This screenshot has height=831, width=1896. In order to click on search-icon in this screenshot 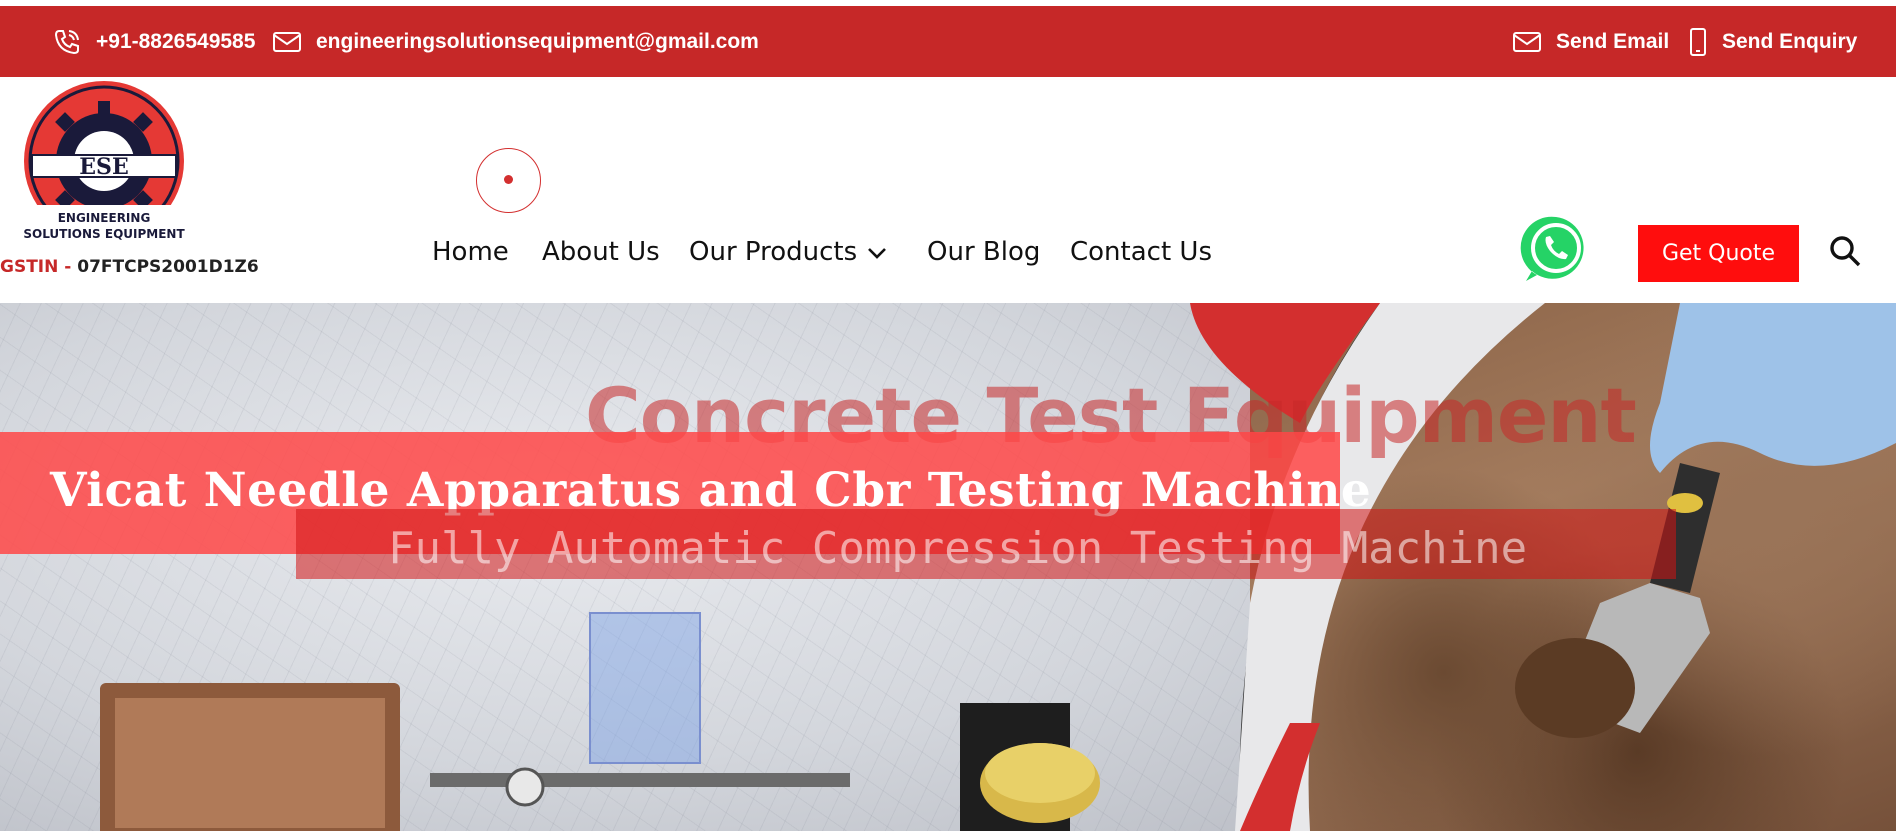, I will do `click(1845, 251)`.